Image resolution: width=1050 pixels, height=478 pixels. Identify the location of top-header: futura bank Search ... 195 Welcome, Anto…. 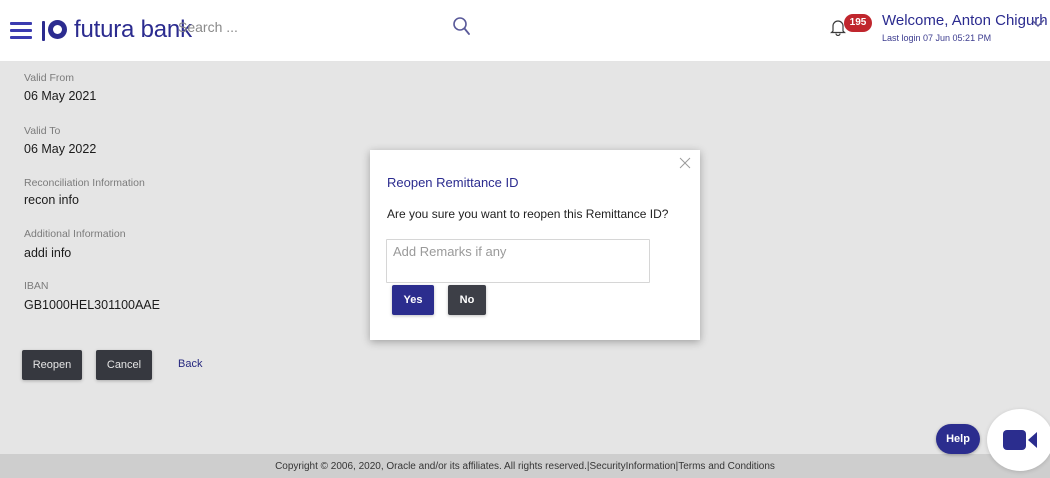
(525, 31).